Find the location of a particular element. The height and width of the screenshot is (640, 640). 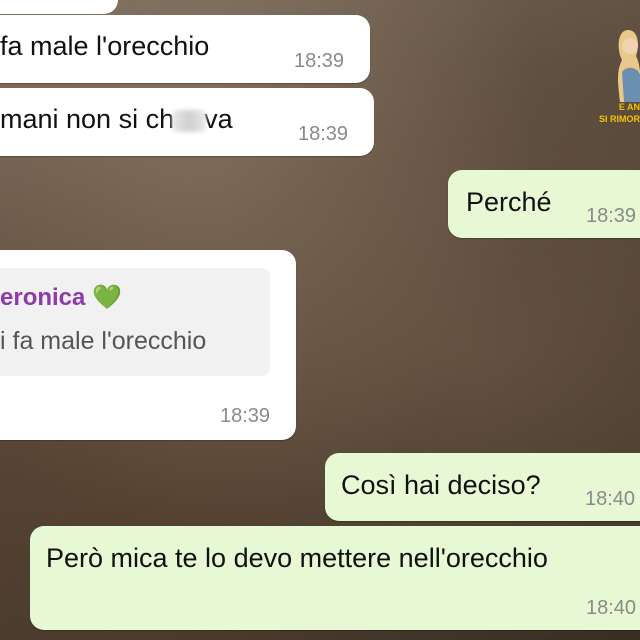

quoted-sender-name: eronica 💚 is located at coordinates (61, 297).